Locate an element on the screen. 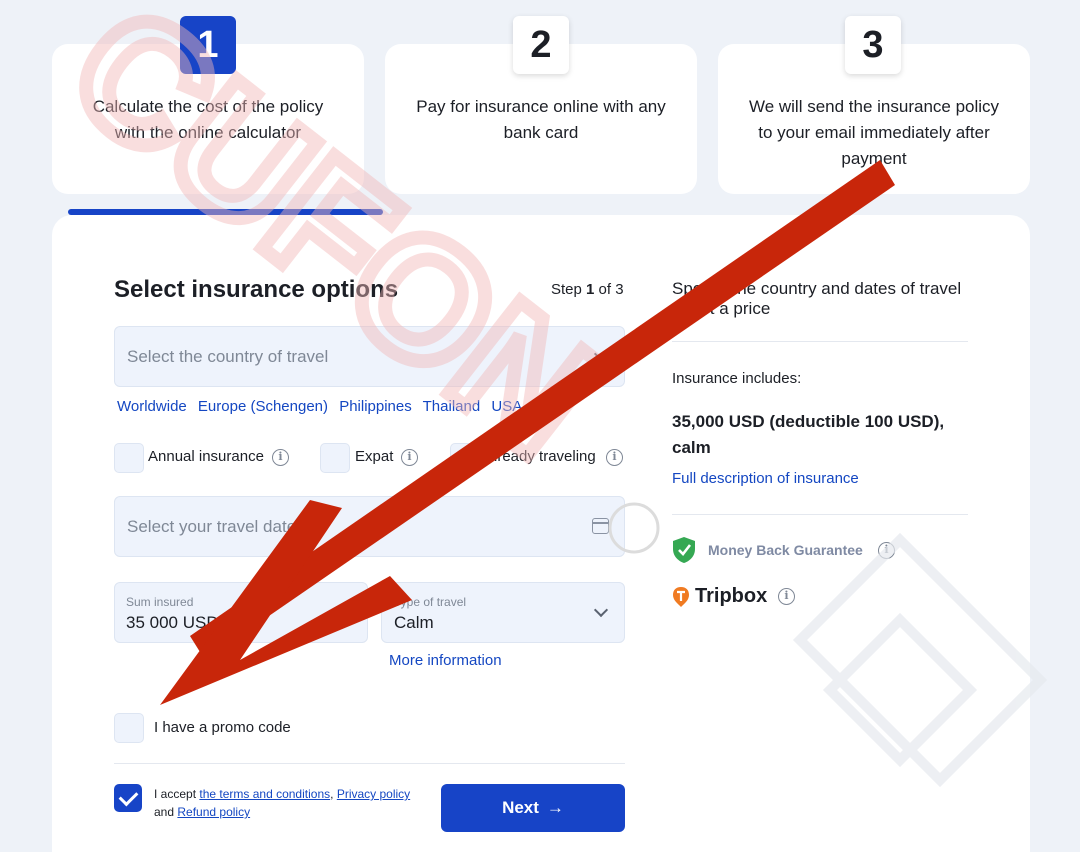  arrow-right-icon: → is located at coordinates (555, 807).